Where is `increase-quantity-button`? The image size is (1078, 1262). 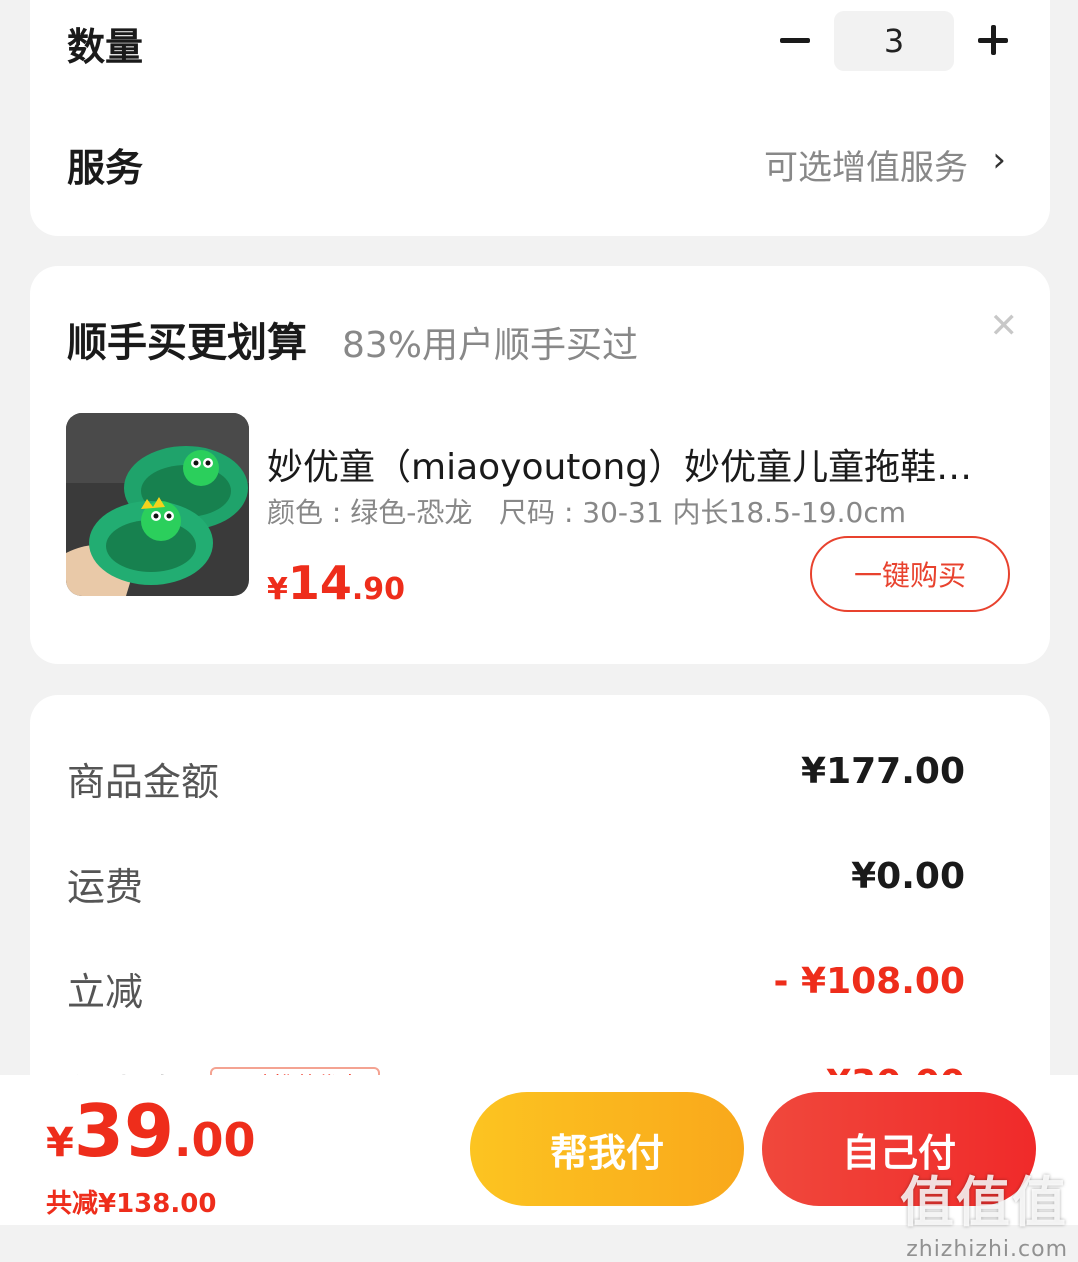 increase-quantity-button is located at coordinates (994, 40).